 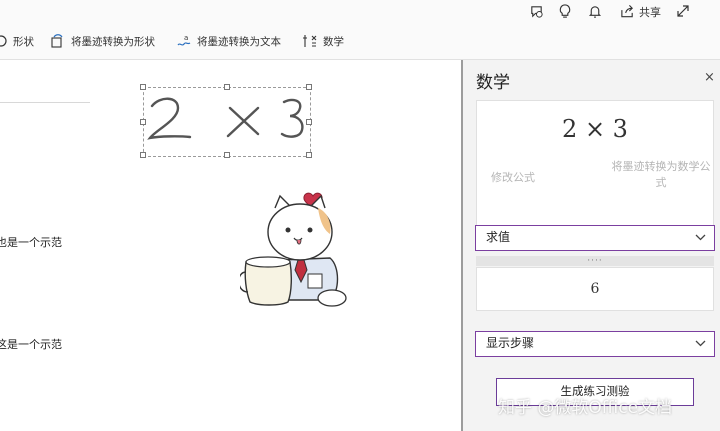 What do you see at coordinates (45, 102) in the screenshot?
I see `divider-line` at bounding box center [45, 102].